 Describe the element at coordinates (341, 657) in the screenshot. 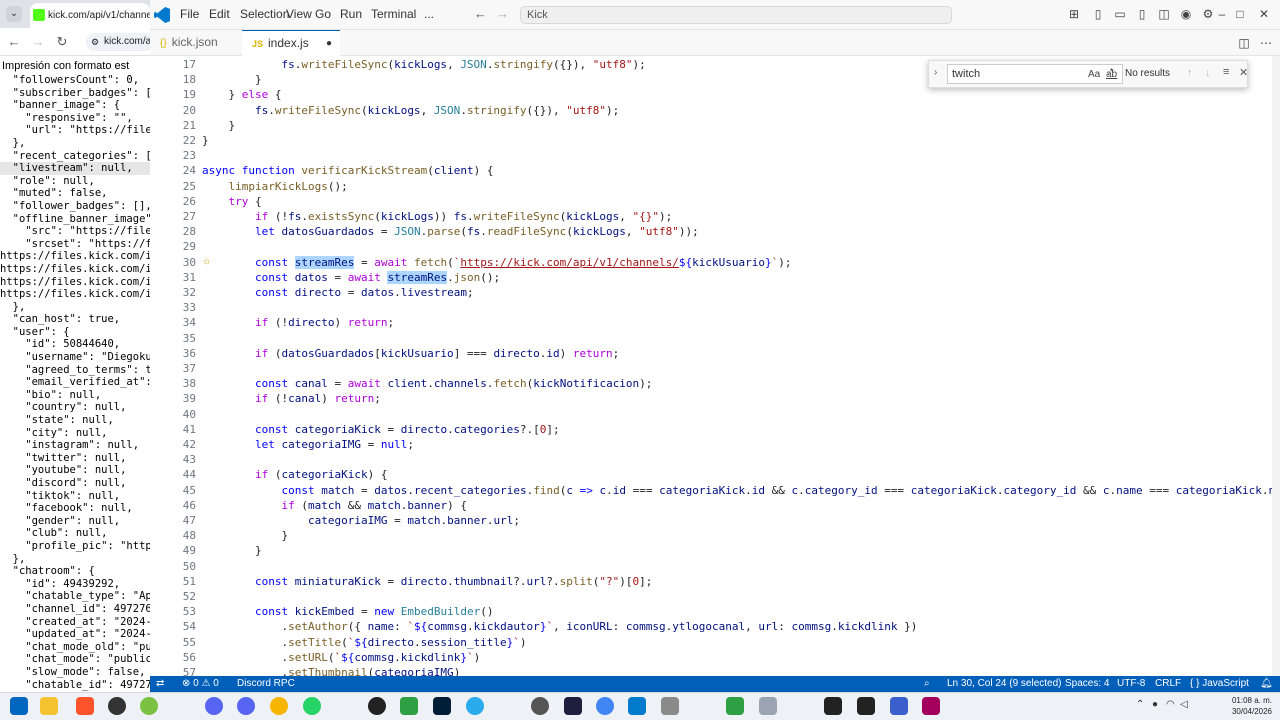

I see `code-line: .setURL(`${commsg.kickdlink}`)` at that location.